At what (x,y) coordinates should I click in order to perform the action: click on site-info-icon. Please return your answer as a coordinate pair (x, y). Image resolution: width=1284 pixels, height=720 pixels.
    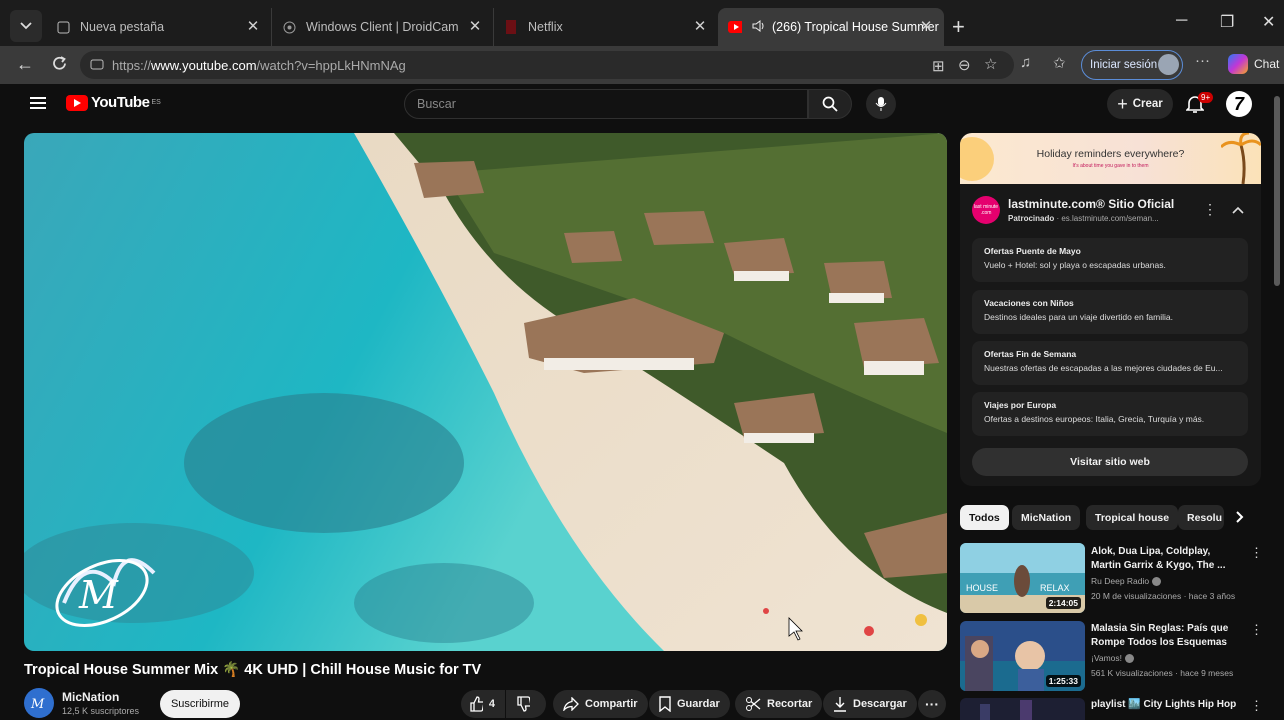
    Looking at the image, I should click on (97, 65).